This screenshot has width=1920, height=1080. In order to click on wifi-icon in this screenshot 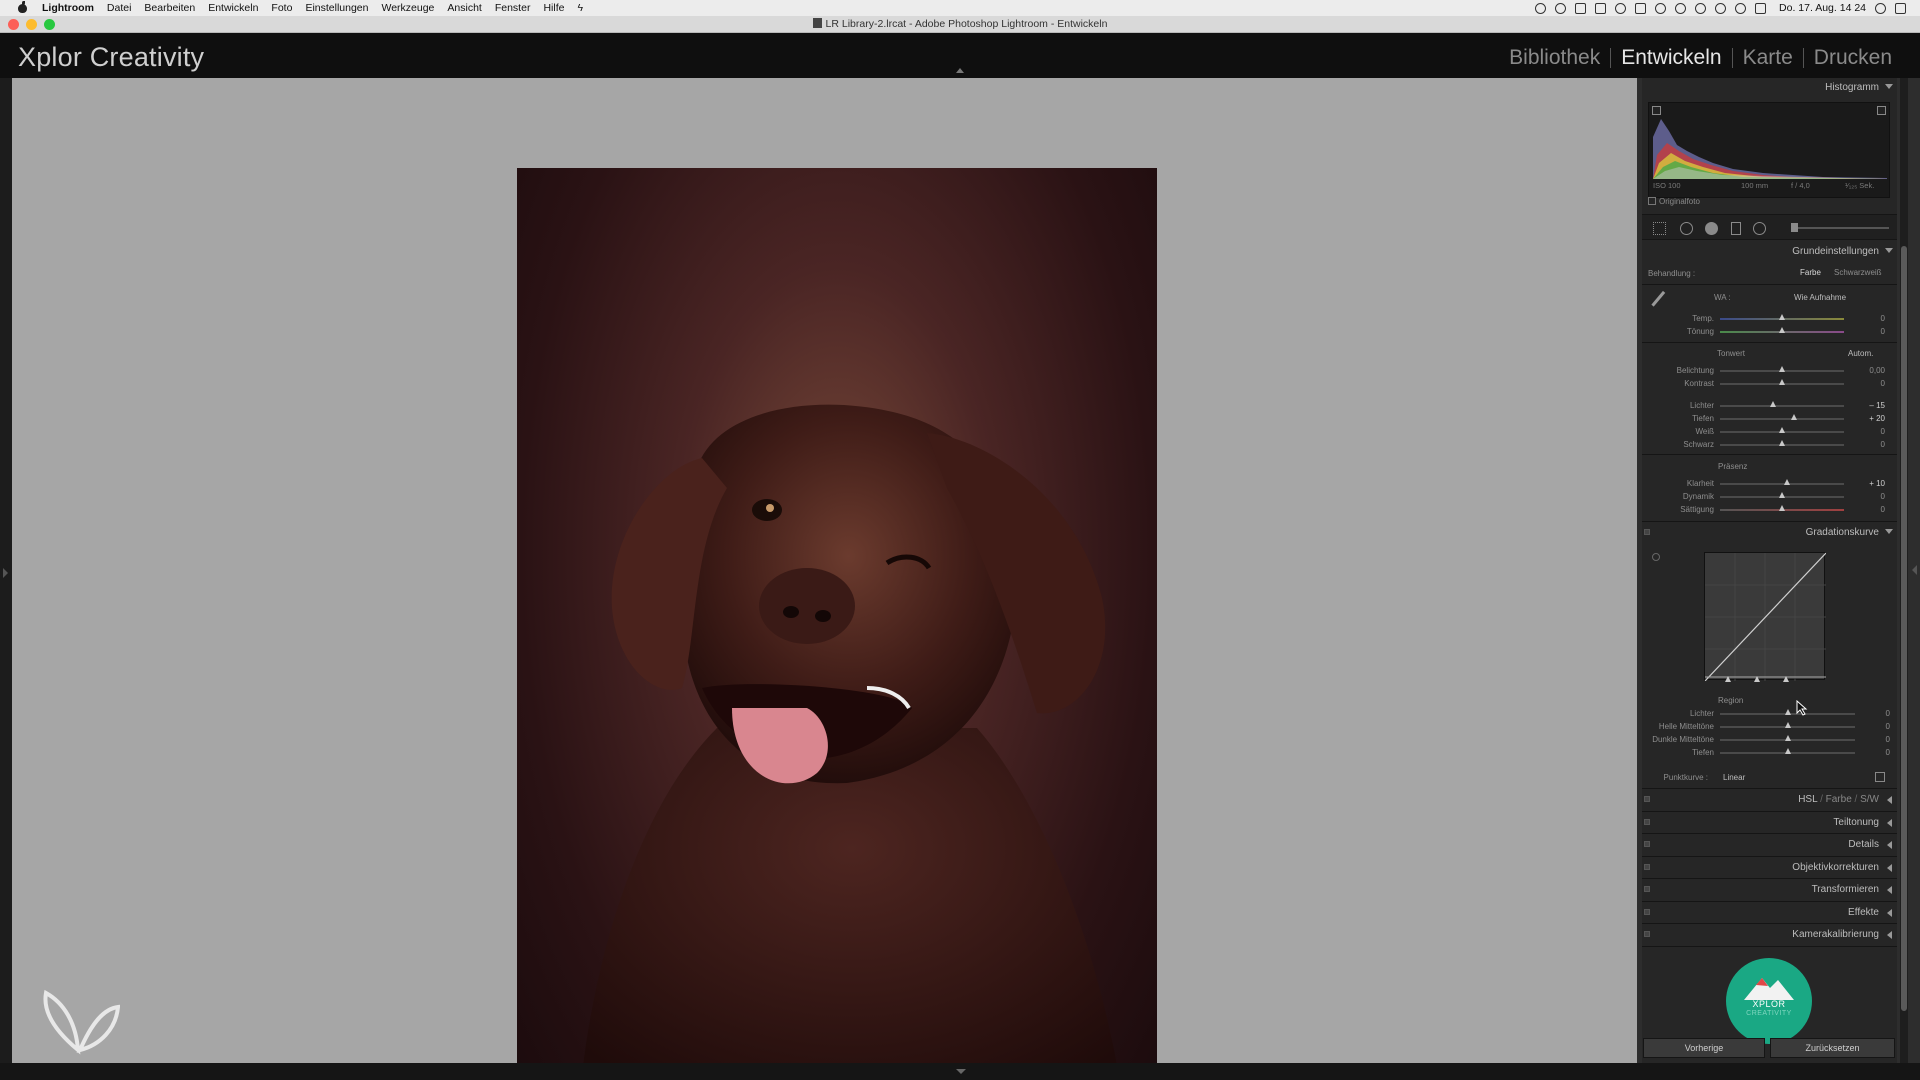, I will do `click(1741, 8)`.